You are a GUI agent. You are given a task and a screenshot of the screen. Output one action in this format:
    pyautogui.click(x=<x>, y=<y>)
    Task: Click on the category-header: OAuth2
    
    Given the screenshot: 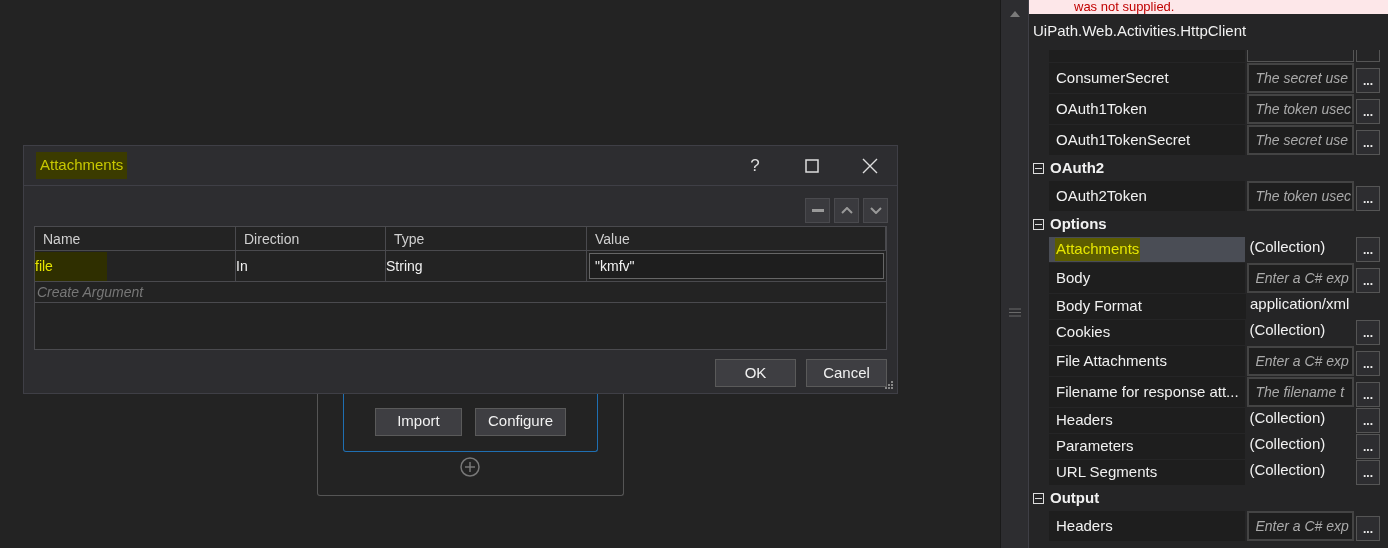 What is the action you would take?
    pyautogui.click(x=1077, y=167)
    